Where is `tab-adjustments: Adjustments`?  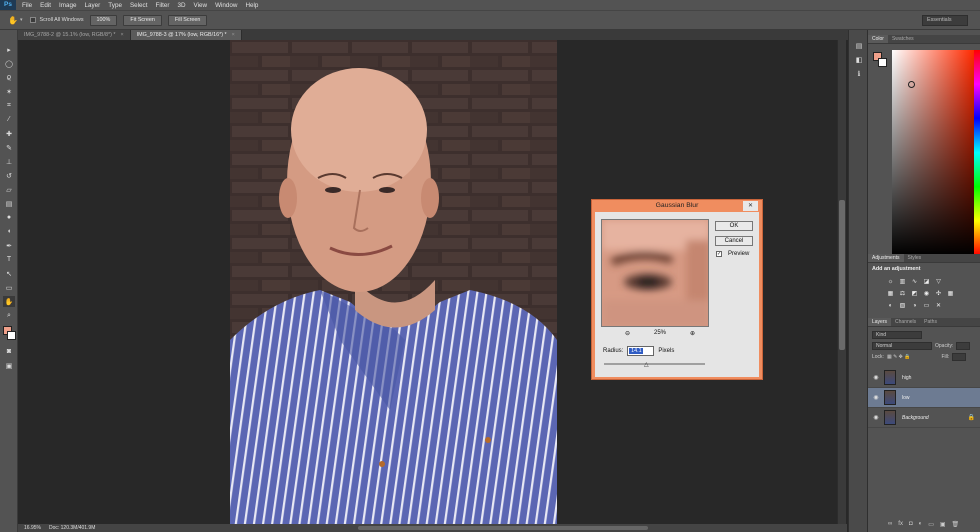 tab-adjustments: Adjustments is located at coordinates (886, 258).